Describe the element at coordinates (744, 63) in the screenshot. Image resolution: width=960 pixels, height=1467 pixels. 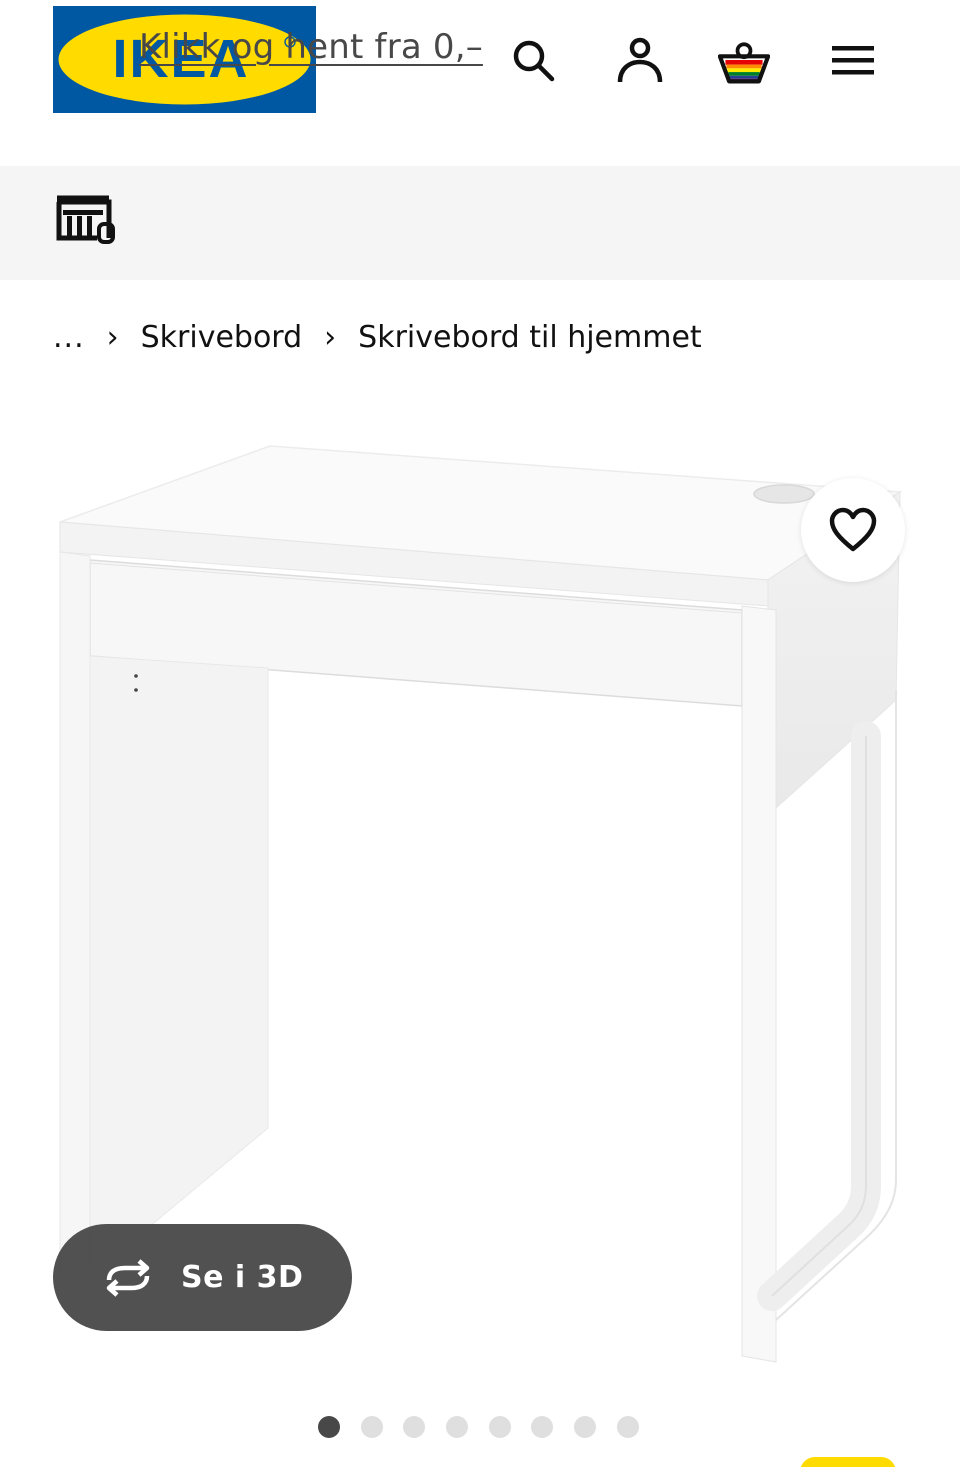
I see `cart-icon` at that location.